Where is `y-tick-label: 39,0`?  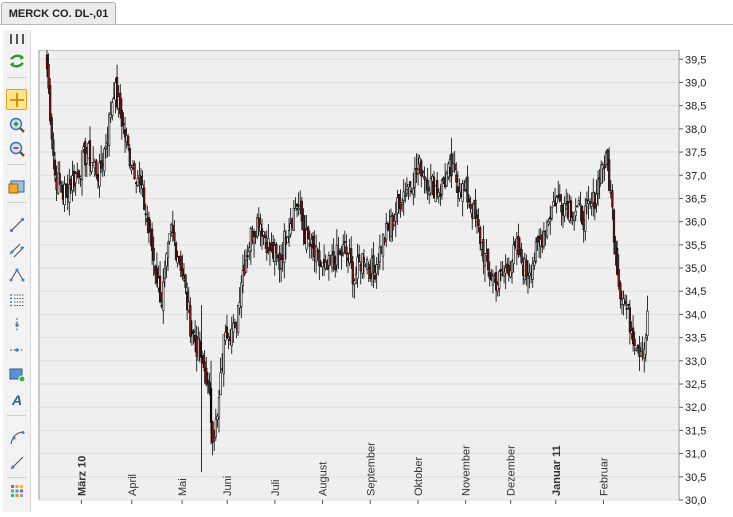
y-tick-label: 39,0 is located at coordinates (695, 83).